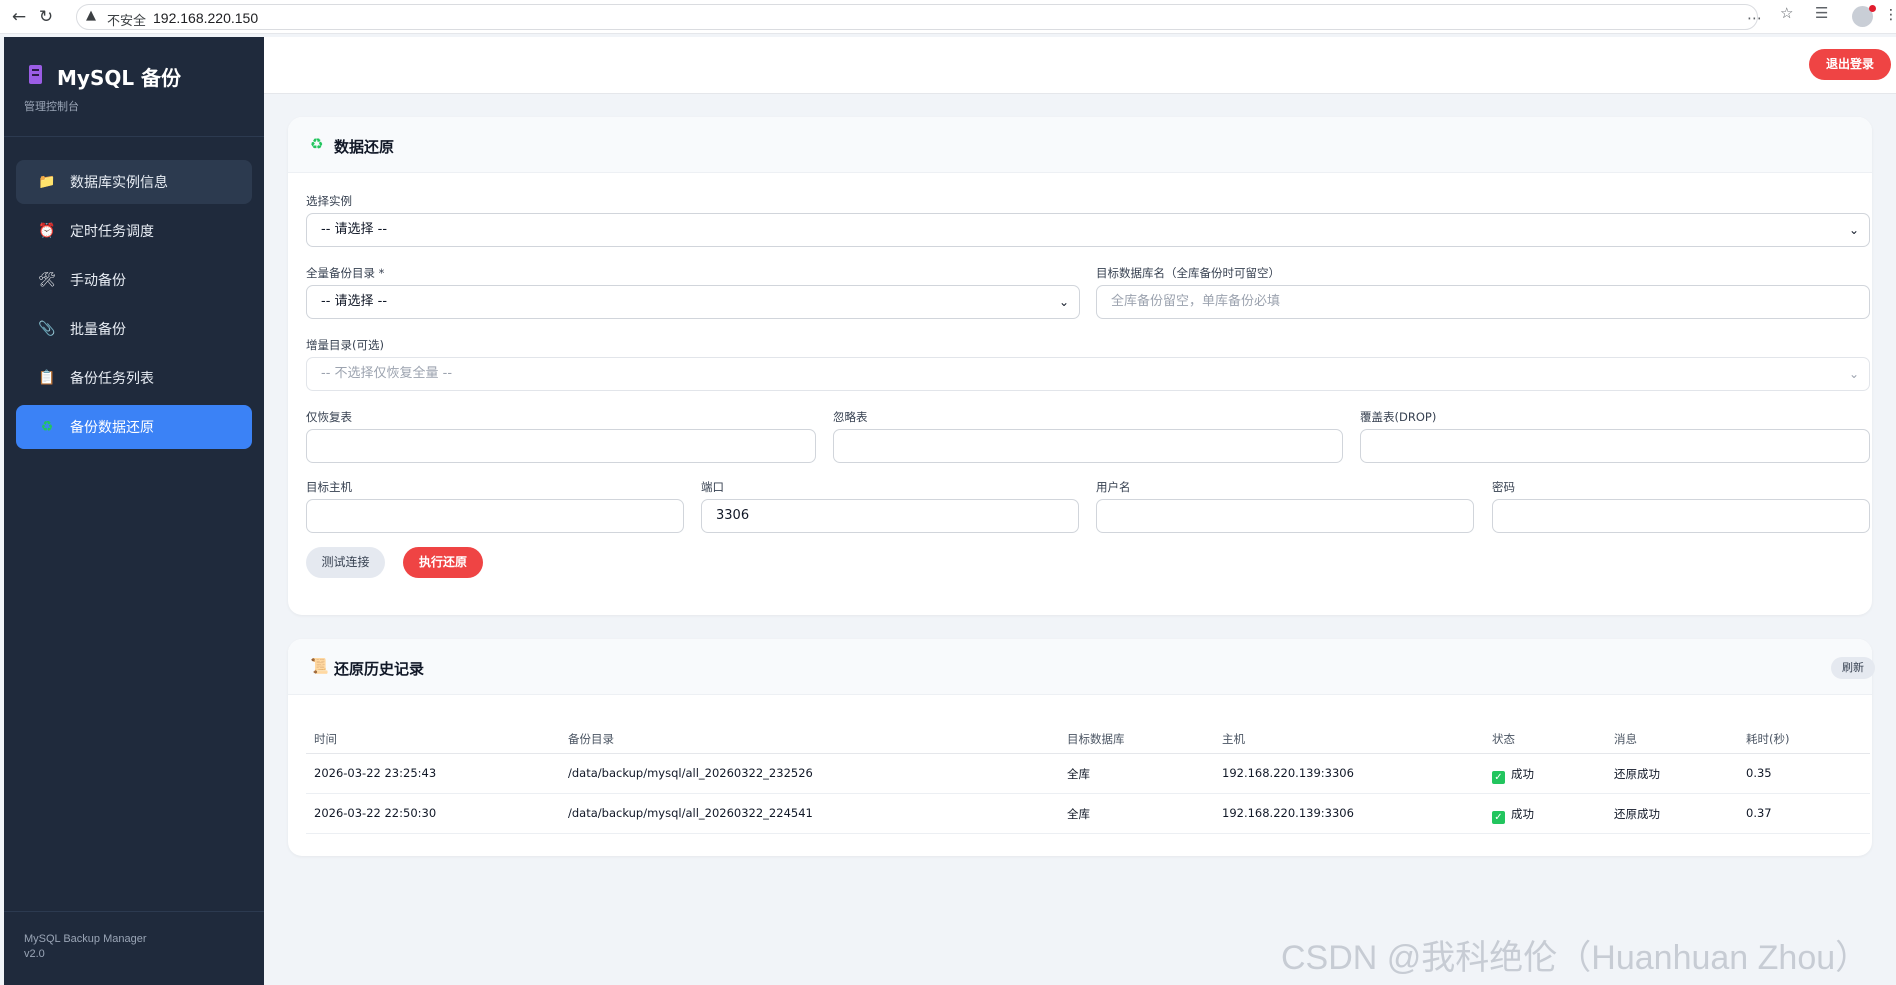  Describe the element at coordinates (1398, 417) in the screenshot. I see `drop-tables-label: 覆盖表(DROP)` at that location.